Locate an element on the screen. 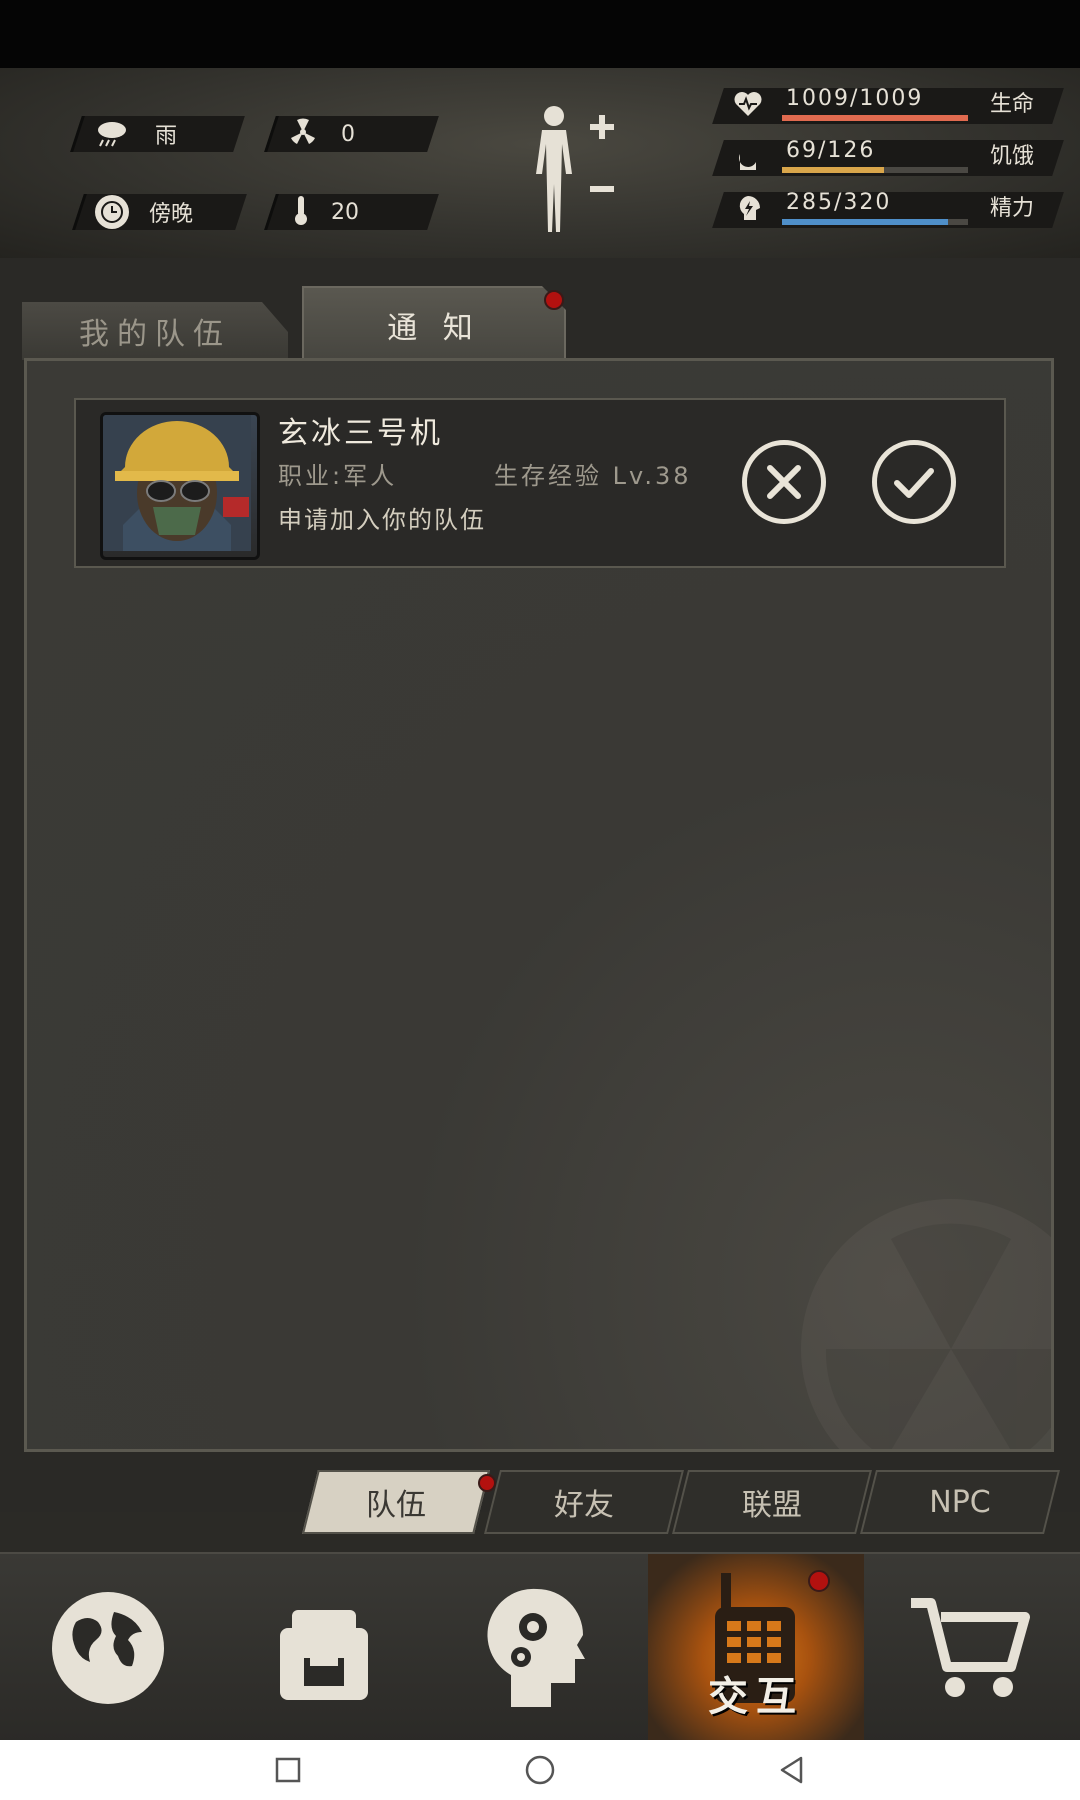  head-gears-icon is located at coordinates (536, 1647).